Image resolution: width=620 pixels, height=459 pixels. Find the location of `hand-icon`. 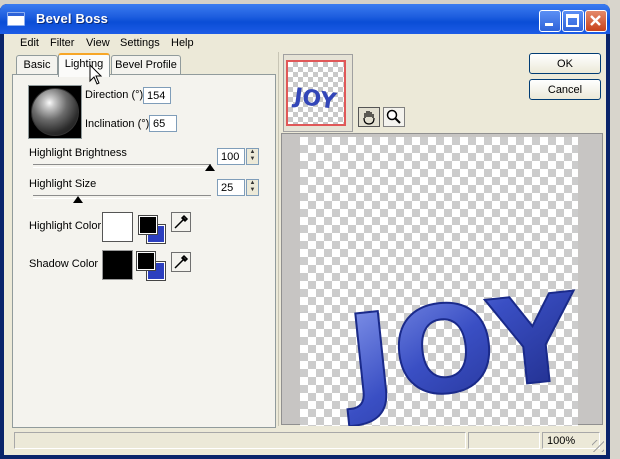

hand-icon is located at coordinates (369, 118).